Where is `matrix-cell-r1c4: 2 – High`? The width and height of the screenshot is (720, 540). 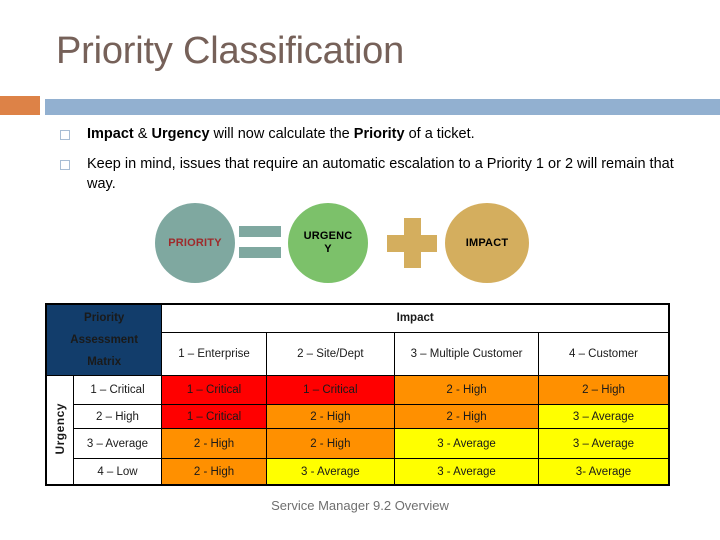
matrix-cell-r1c4: 2 – High is located at coordinates (604, 390).